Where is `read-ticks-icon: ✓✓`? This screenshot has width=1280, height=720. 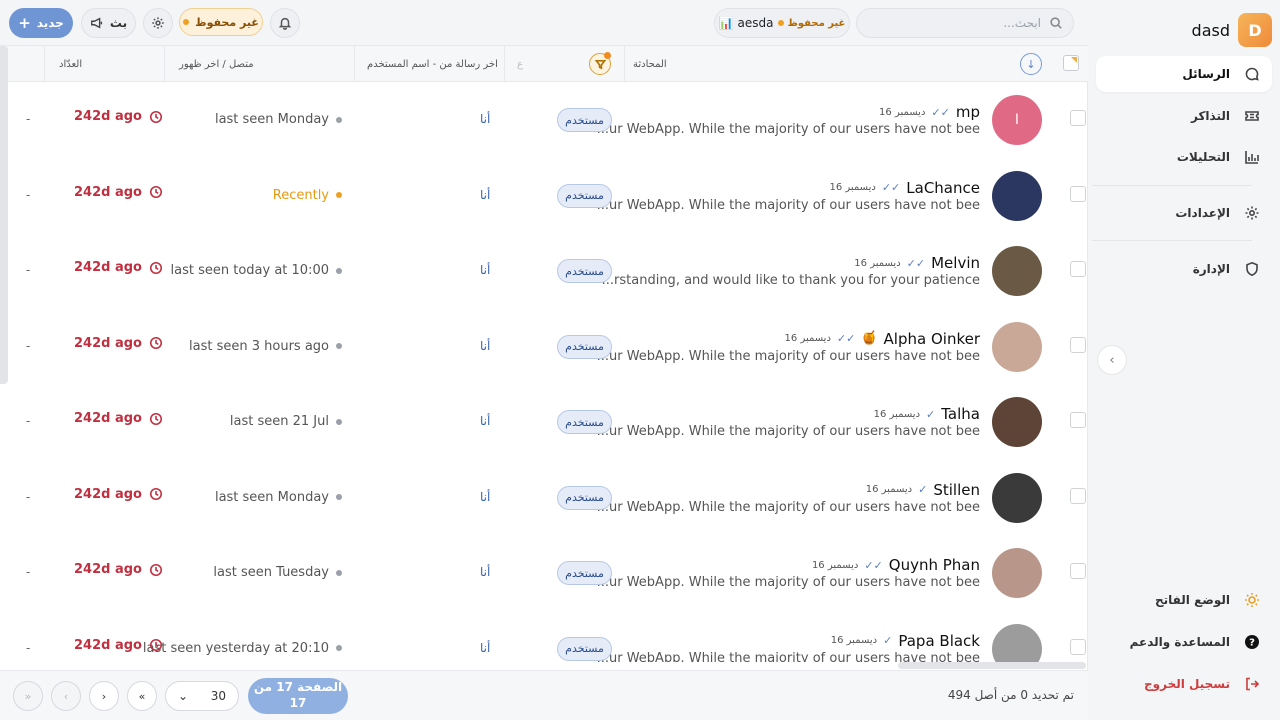
read-ticks-icon: ✓✓ is located at coordinates (916, 263).